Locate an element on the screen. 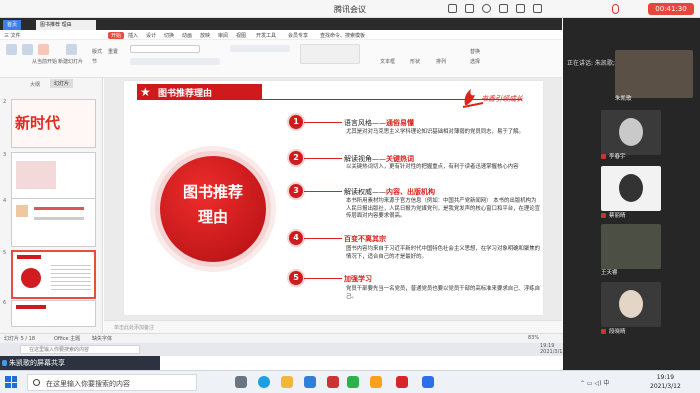 Image resolution: width=700 pixels, height=393 pixels. zoom-level: 83% is located at coordinates (533, 338).